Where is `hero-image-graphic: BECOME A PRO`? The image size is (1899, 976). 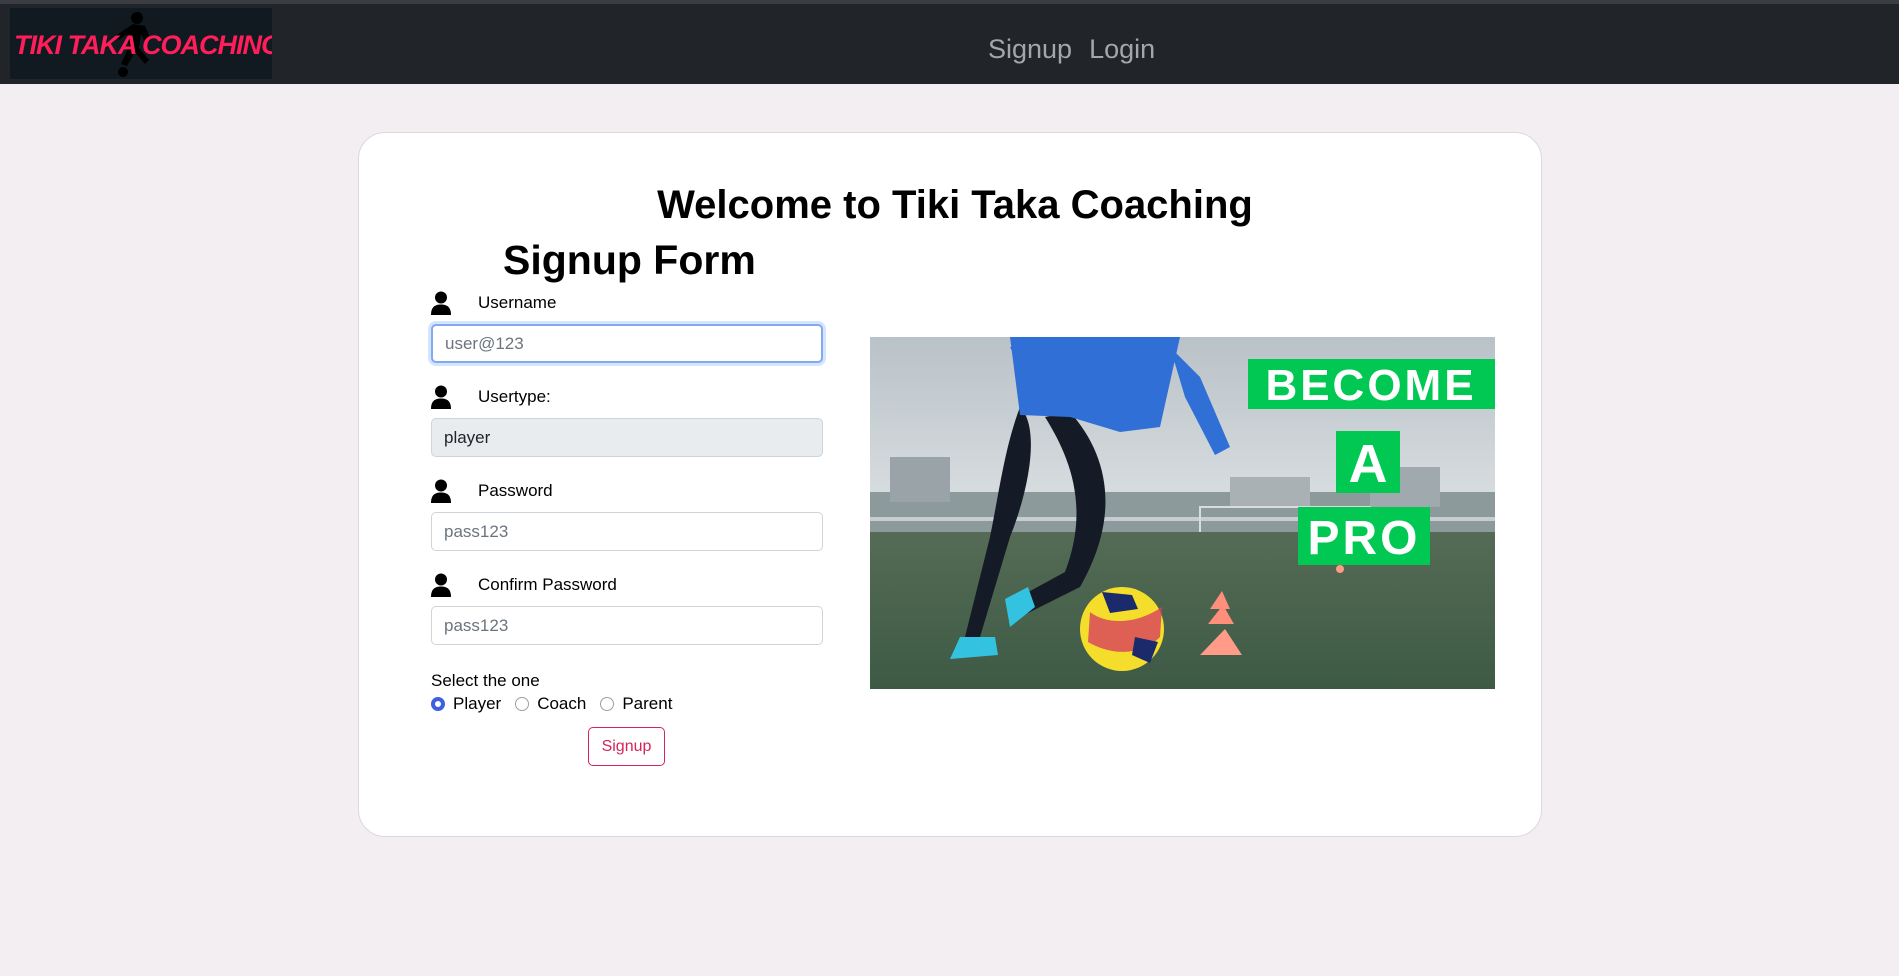 hero-image-graphic: BECOME A PRO is located at coordinates (1182, 513).